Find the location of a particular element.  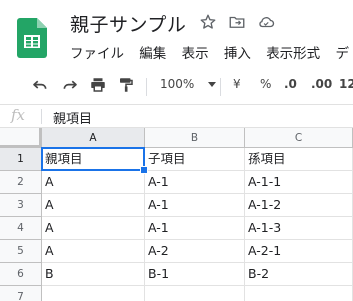

formula-bar: fx 親項目 is located at coordinates (176, 116).